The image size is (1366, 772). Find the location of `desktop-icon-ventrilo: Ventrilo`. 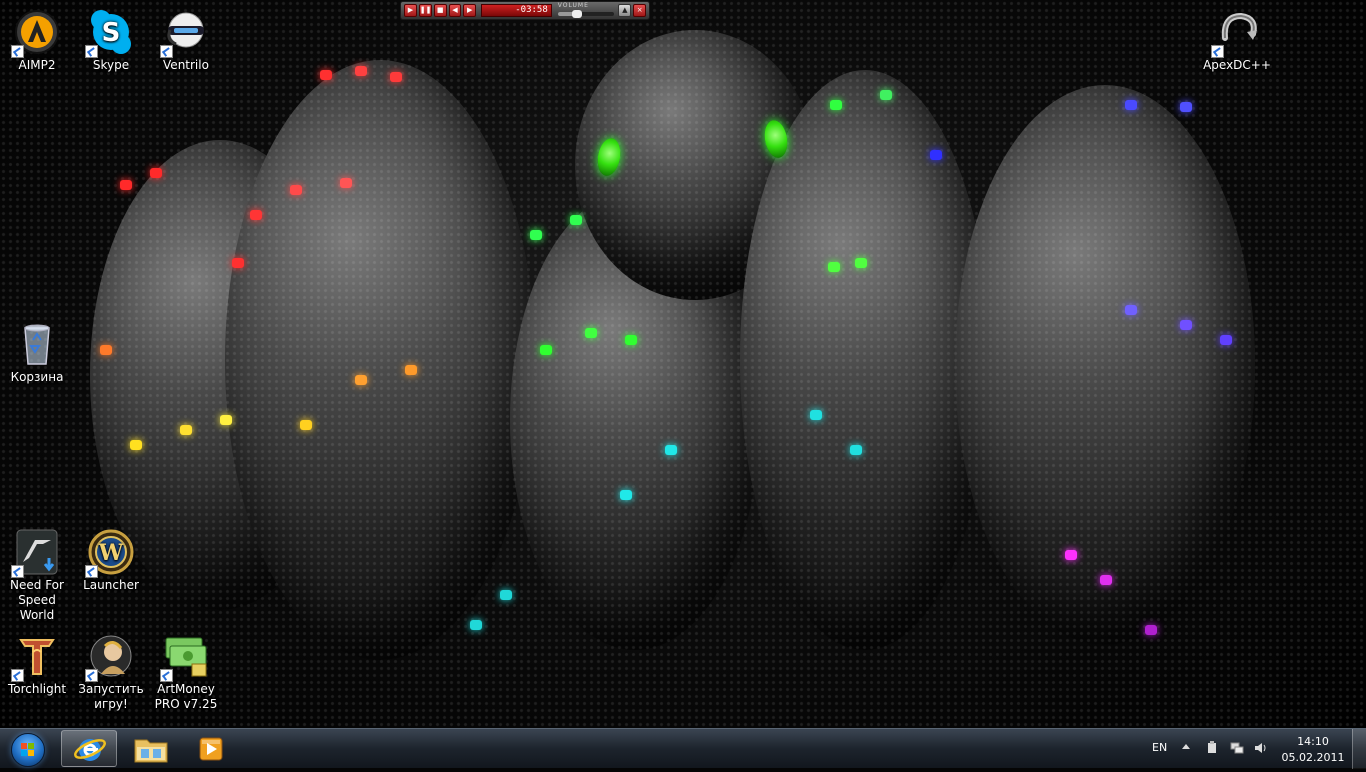

desktop-icon-ventrilo: Ventrilo is located at coordinates (186, 40).